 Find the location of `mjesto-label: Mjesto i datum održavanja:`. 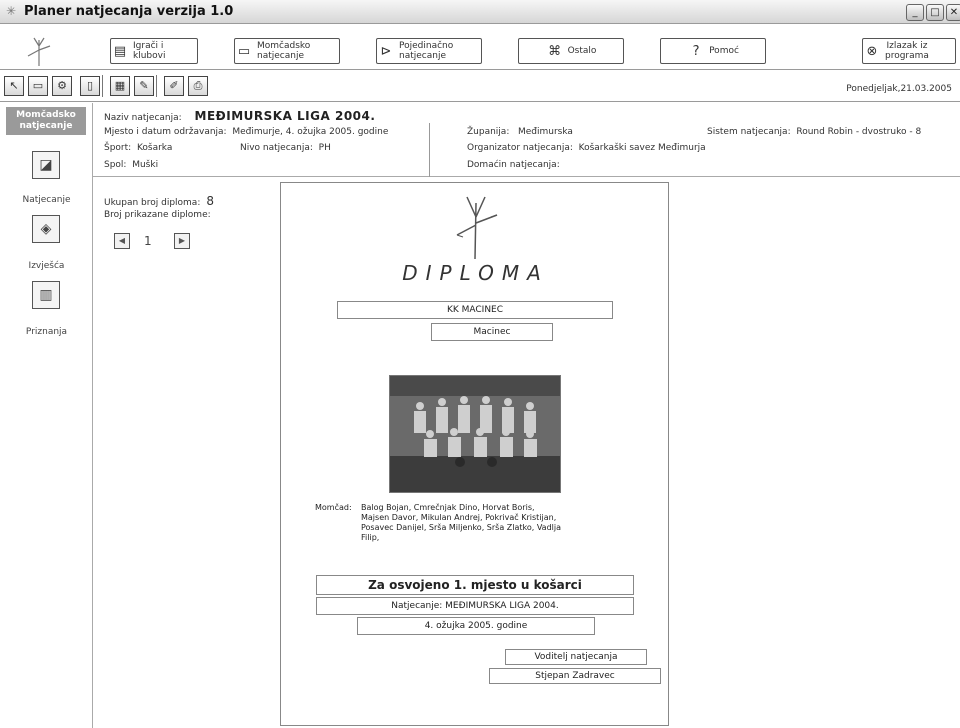

mjesto-label: Mjesto i datum održavanja: is located at coordinates (165, 132).